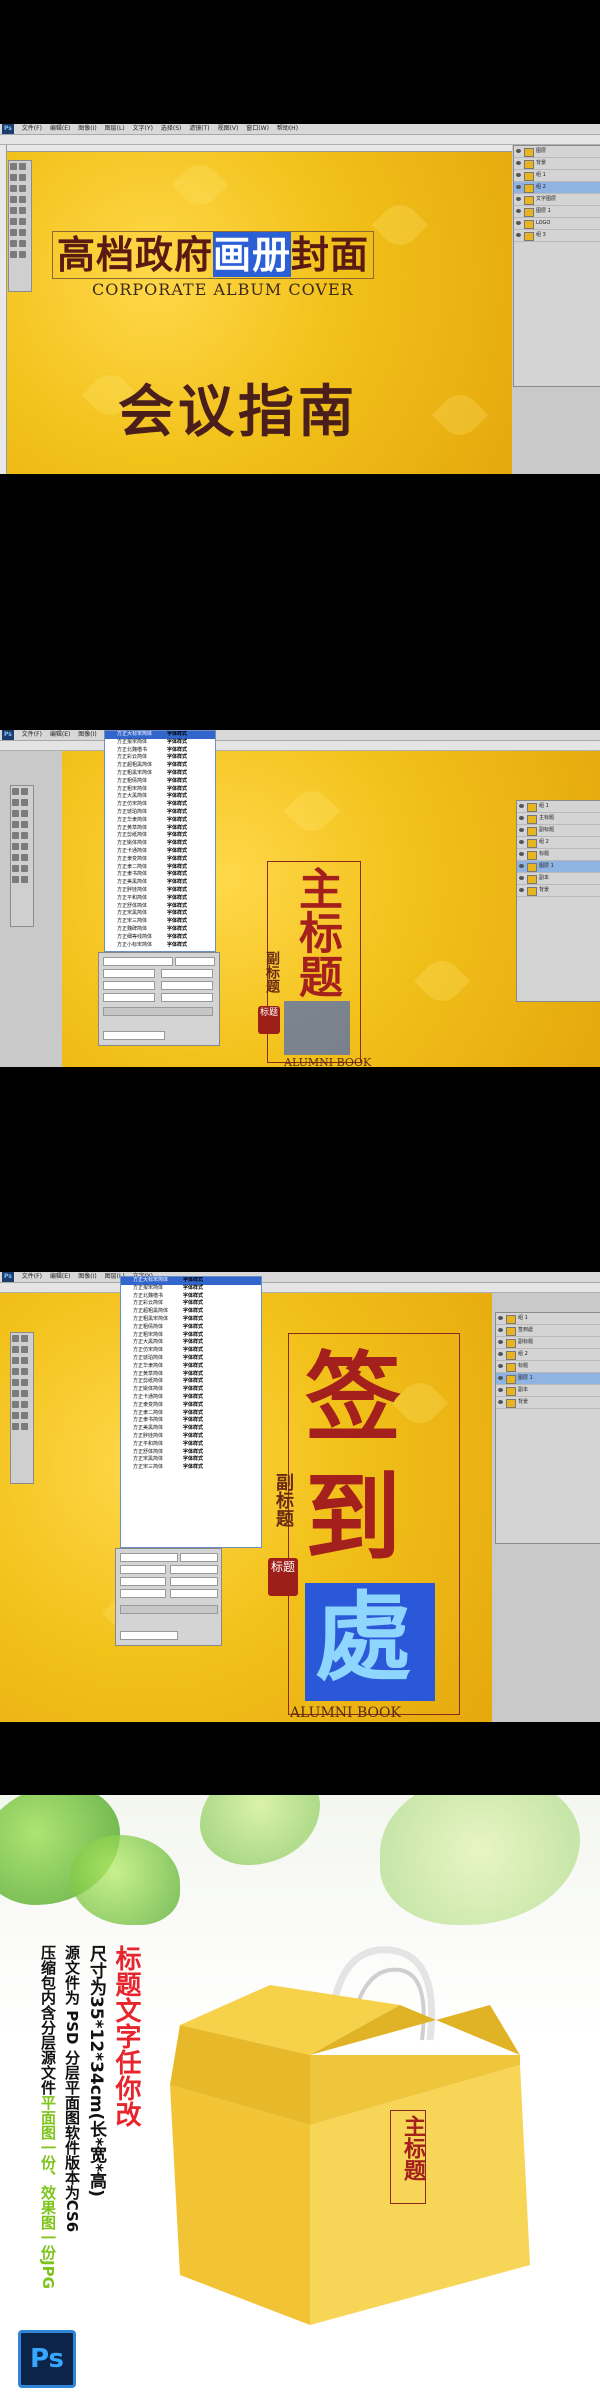 This screenshot has width=600, height=2400. What do you see at coordinates (363, 1638) in the screenshot?
I see `char-place: 處` at bounding box center [363, 1638].